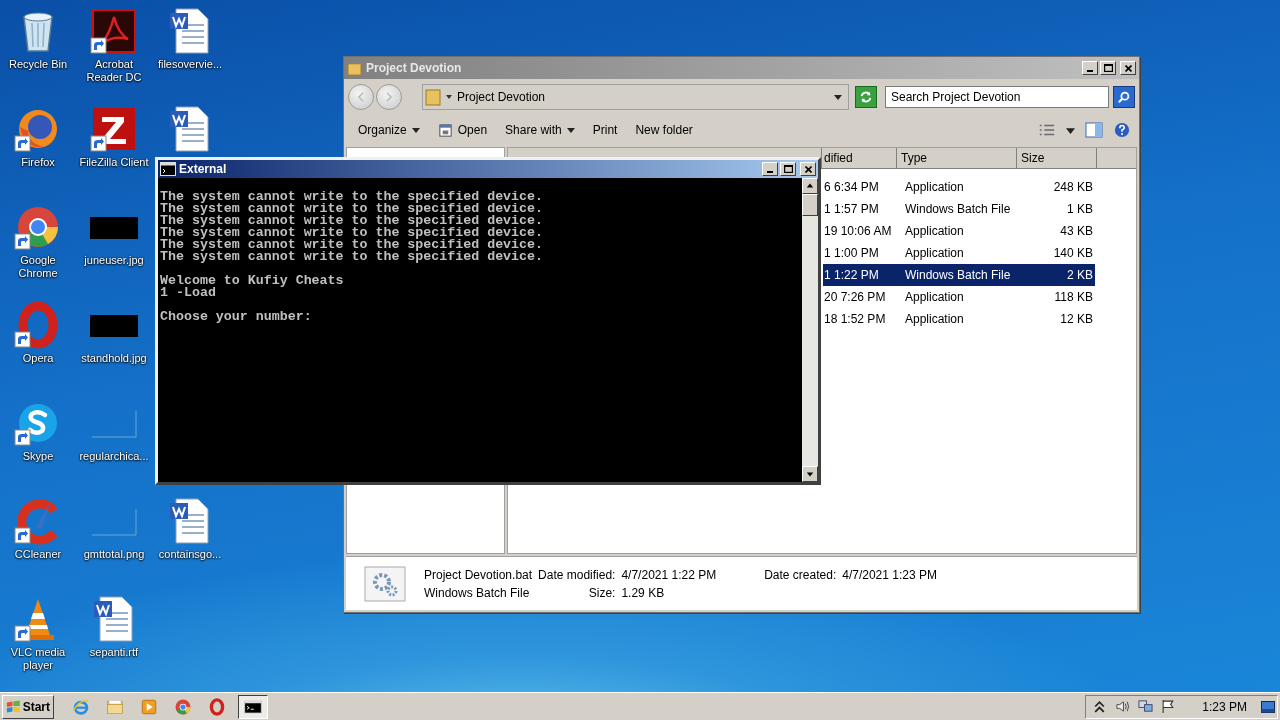  What do you see at coordinates (188, 293) in the screenshot?
I see `console-line: 1 -Load` at bounding box center [188, 293].